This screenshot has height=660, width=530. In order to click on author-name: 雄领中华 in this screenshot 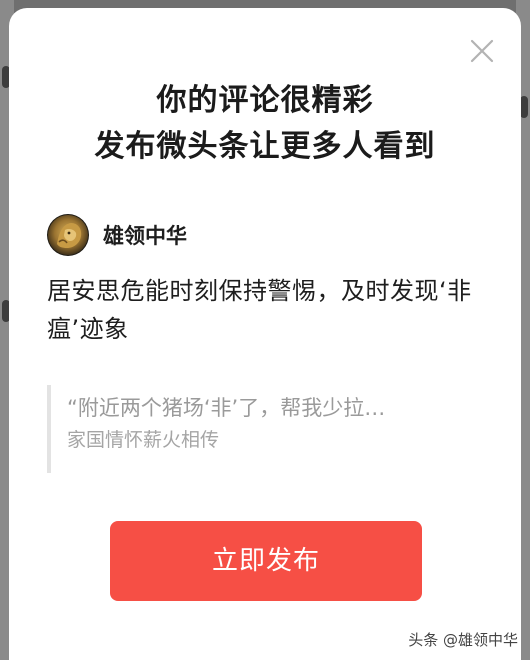, I will do `click(145, 236)`.